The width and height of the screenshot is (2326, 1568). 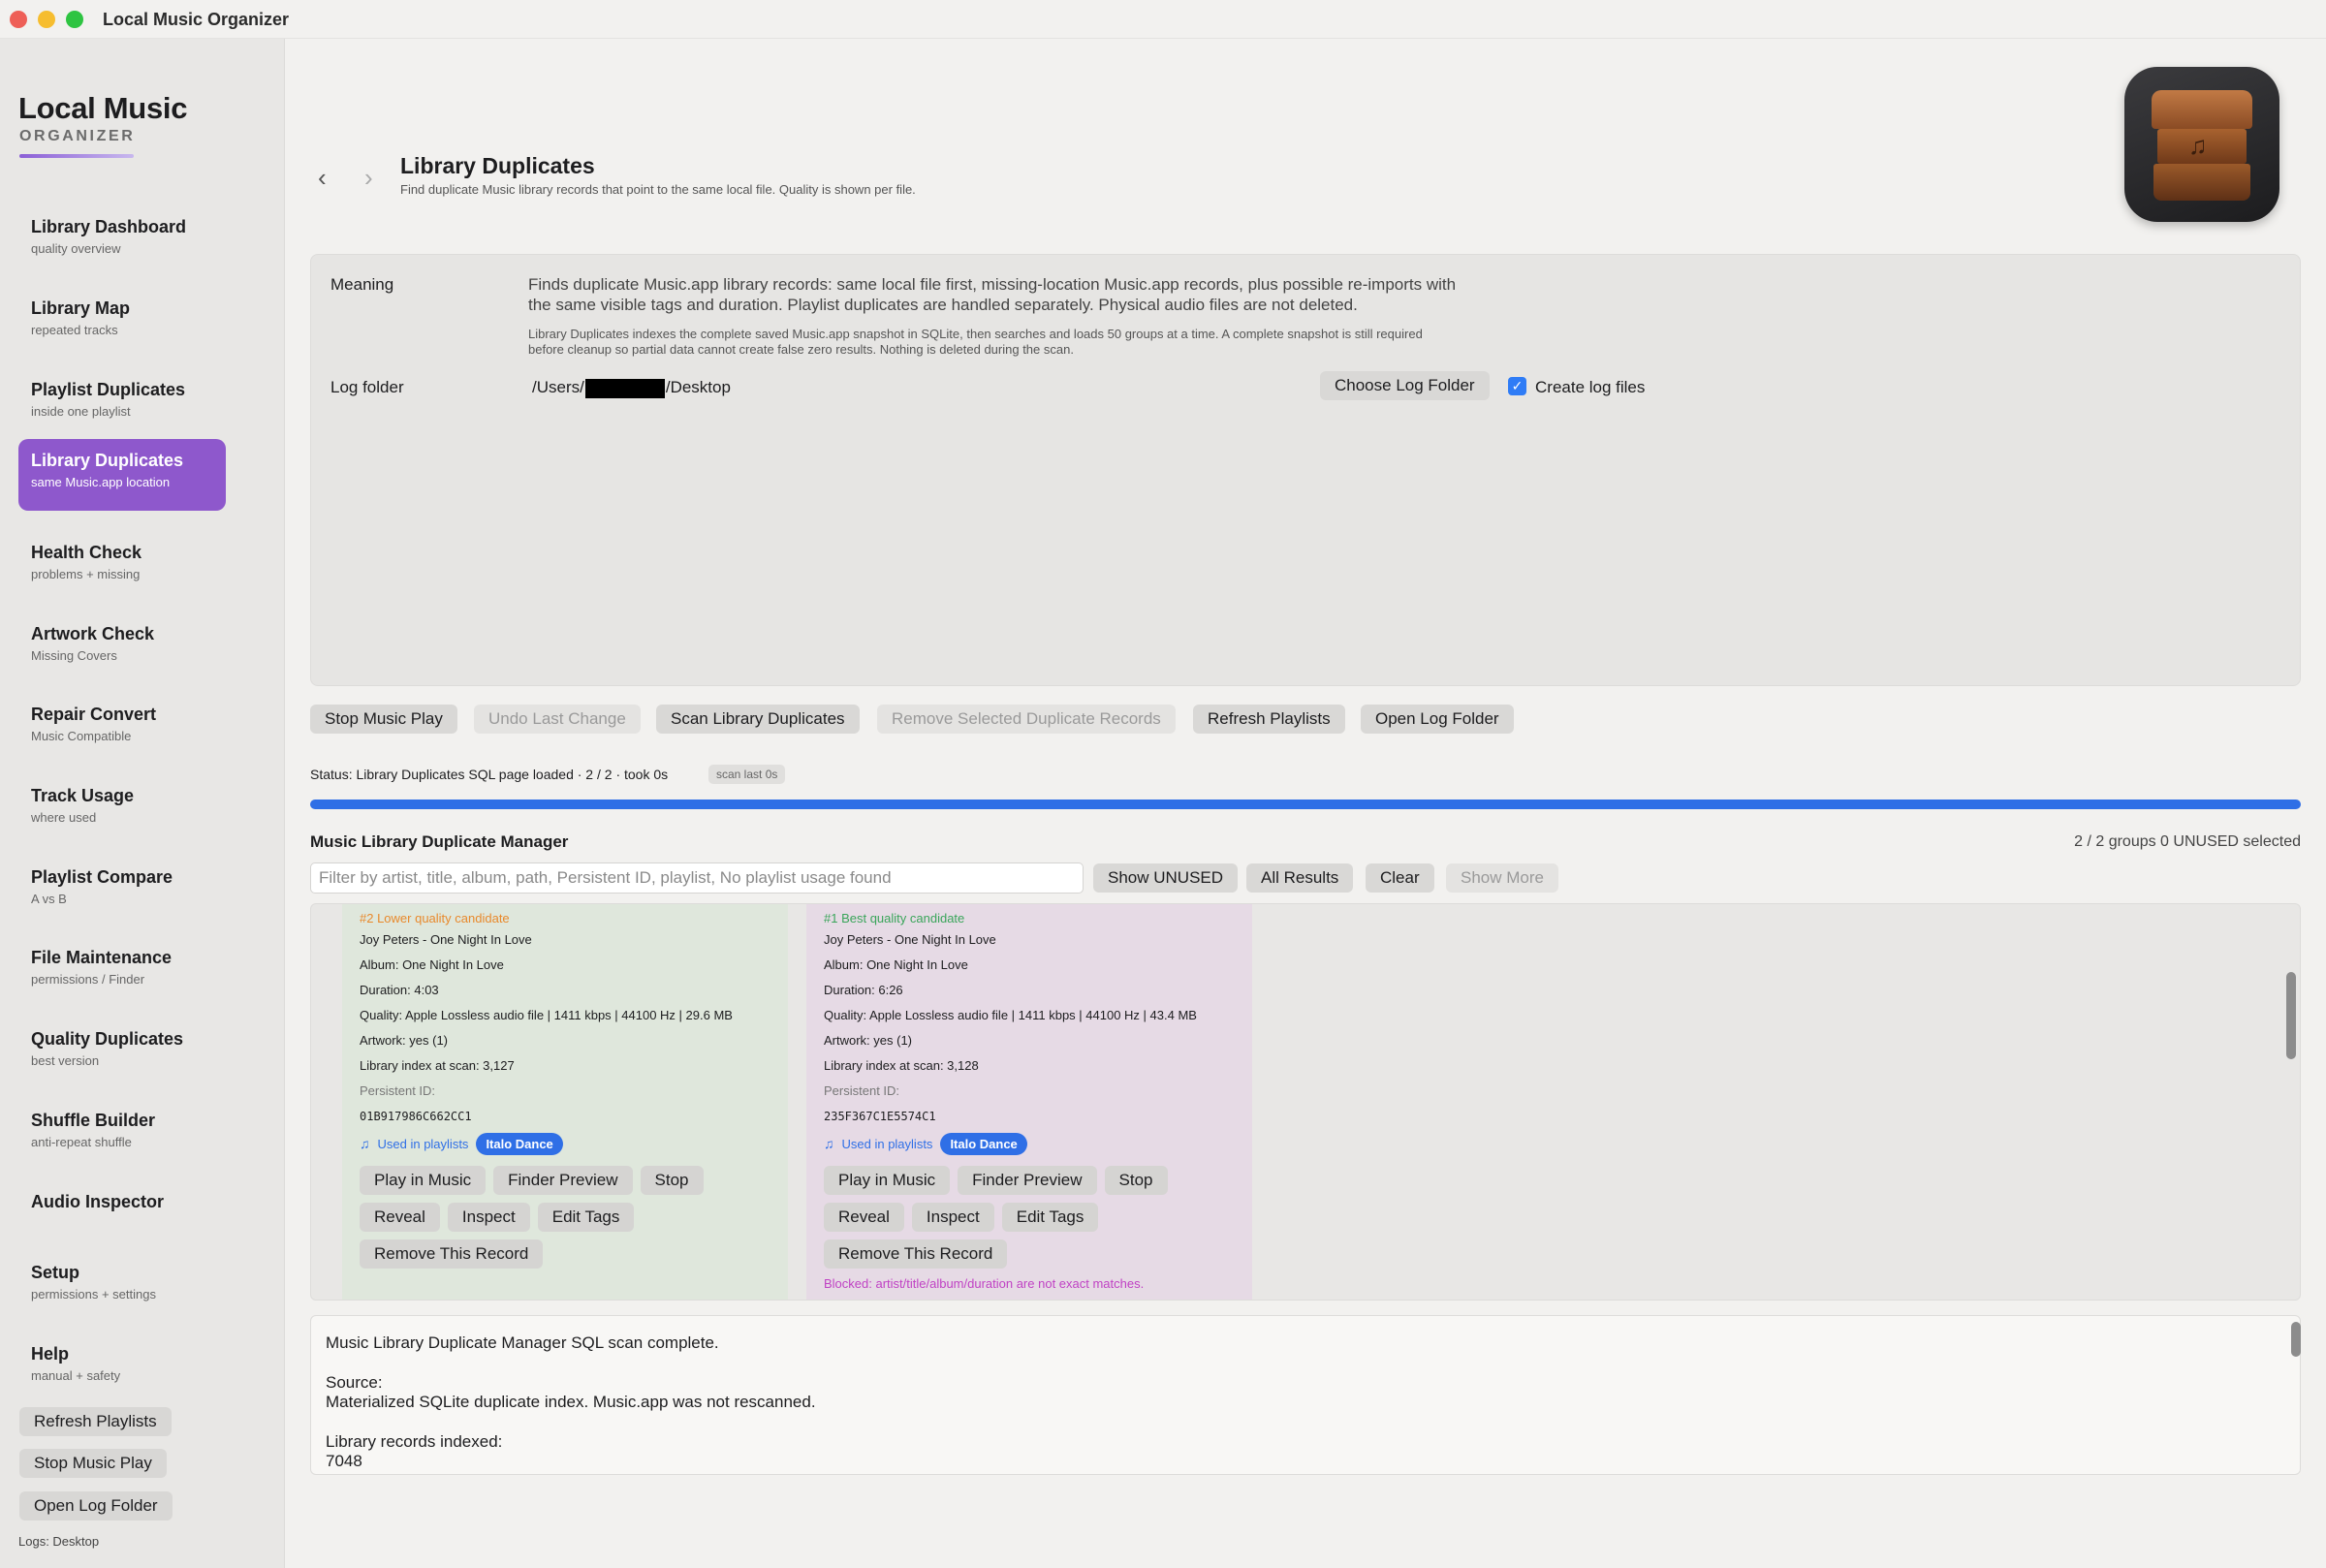 What do you see at coordinates (74, 19) in the screenshot?
I see `zoom-window-button` at bounding box center [74, 19].